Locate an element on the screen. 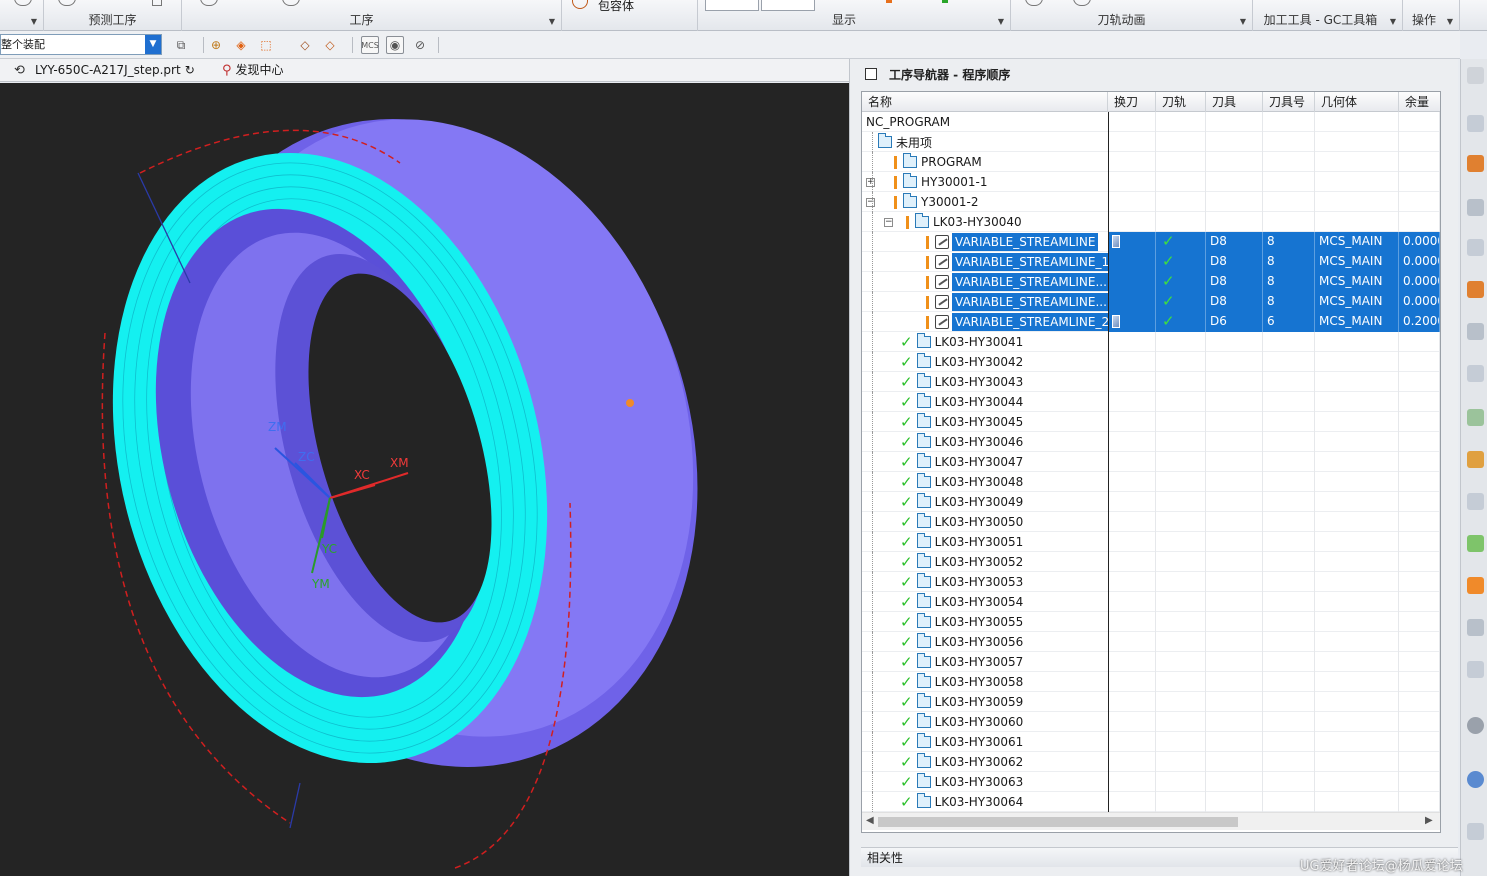 The image size is (1487, 876). name-cell: ✓ LK03-HY30063 is located at coordinates (961, 782).